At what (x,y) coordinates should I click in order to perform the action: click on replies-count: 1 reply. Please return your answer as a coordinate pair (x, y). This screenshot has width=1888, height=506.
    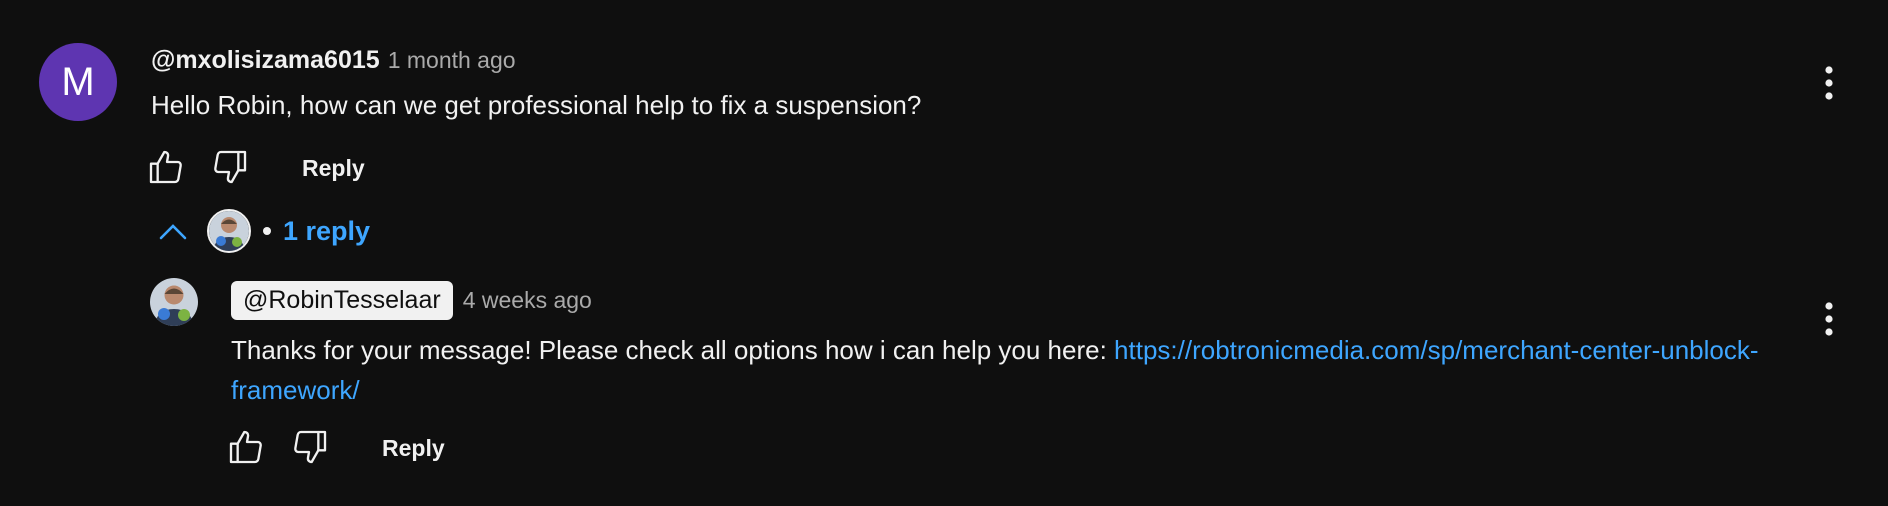
    Looking at the image, I should click on (326, 231).